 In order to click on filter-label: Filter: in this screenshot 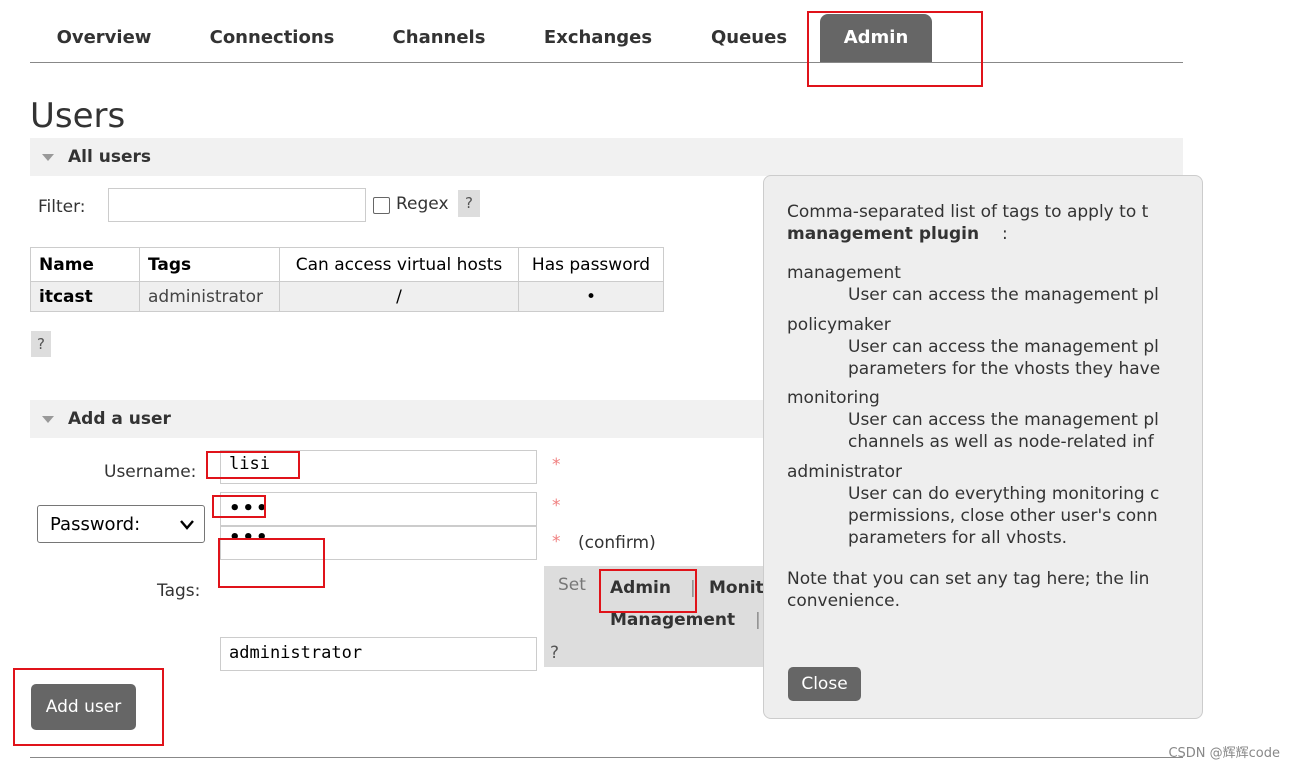, I will do `click(62, 207)`.